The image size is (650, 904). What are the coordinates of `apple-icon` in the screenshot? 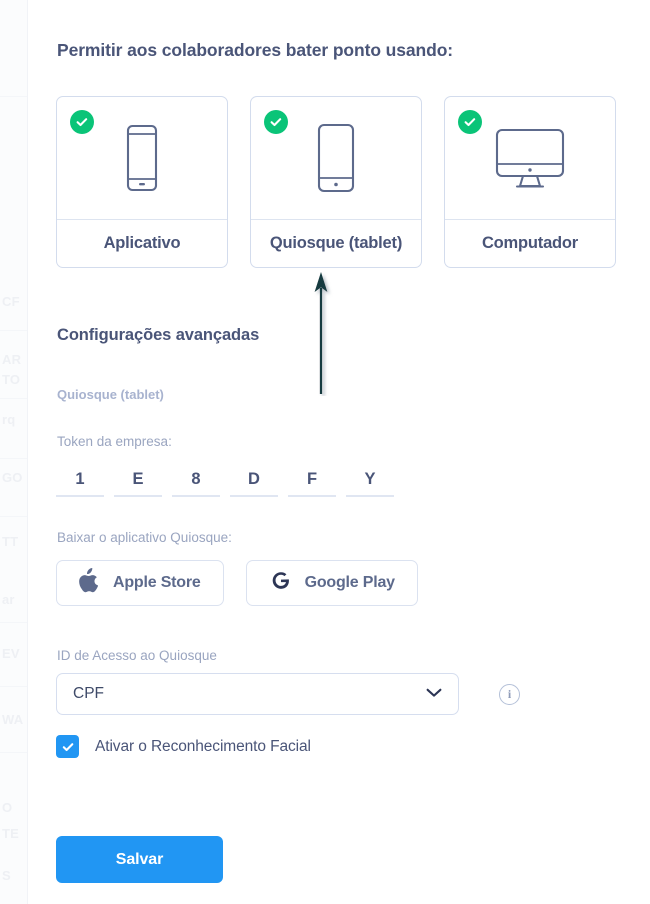 It's located at (89, 583).